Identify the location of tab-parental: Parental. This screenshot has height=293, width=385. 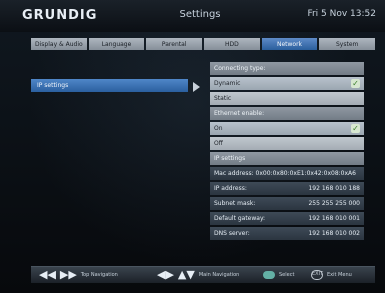
(174, 44).